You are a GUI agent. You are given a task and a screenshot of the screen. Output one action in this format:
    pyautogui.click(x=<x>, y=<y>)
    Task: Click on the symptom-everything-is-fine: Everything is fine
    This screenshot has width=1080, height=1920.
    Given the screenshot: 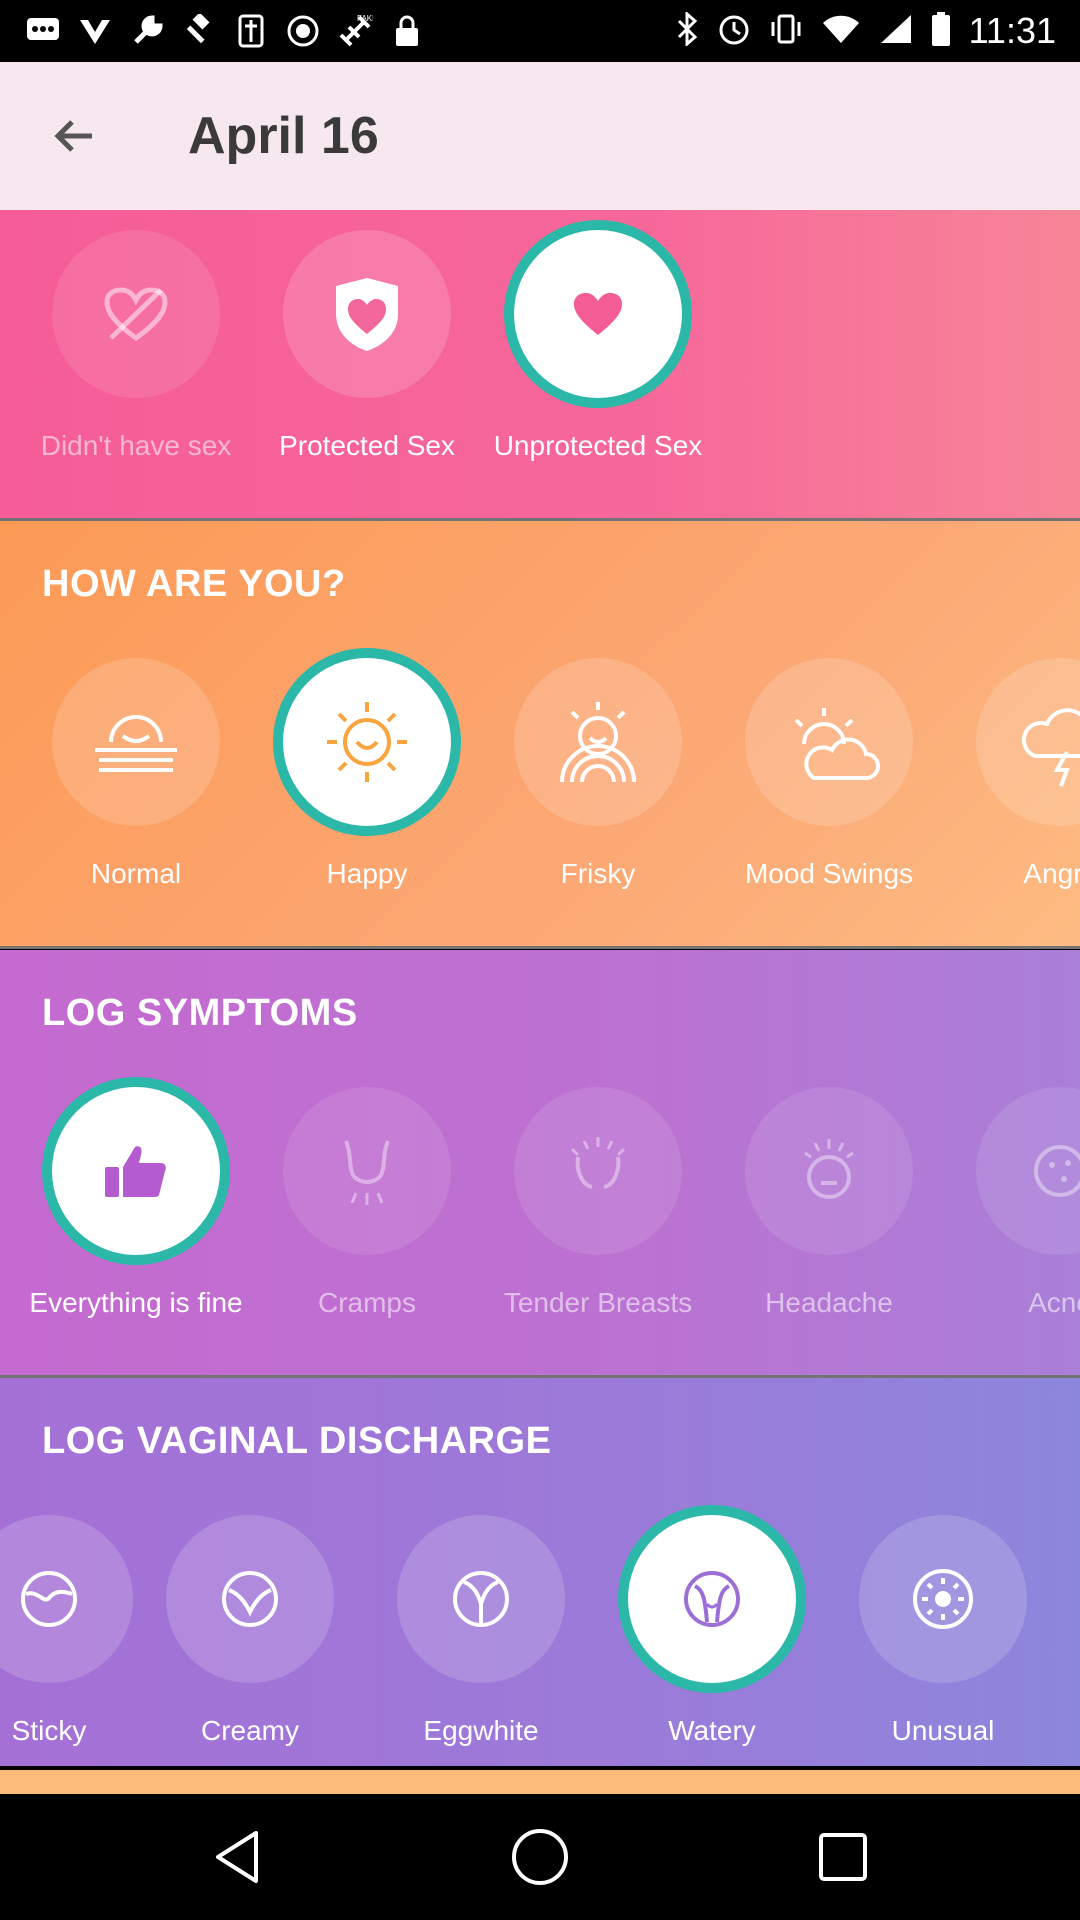 What is the action you would take?
    pyautogui.click(x=136, y=1204)
    